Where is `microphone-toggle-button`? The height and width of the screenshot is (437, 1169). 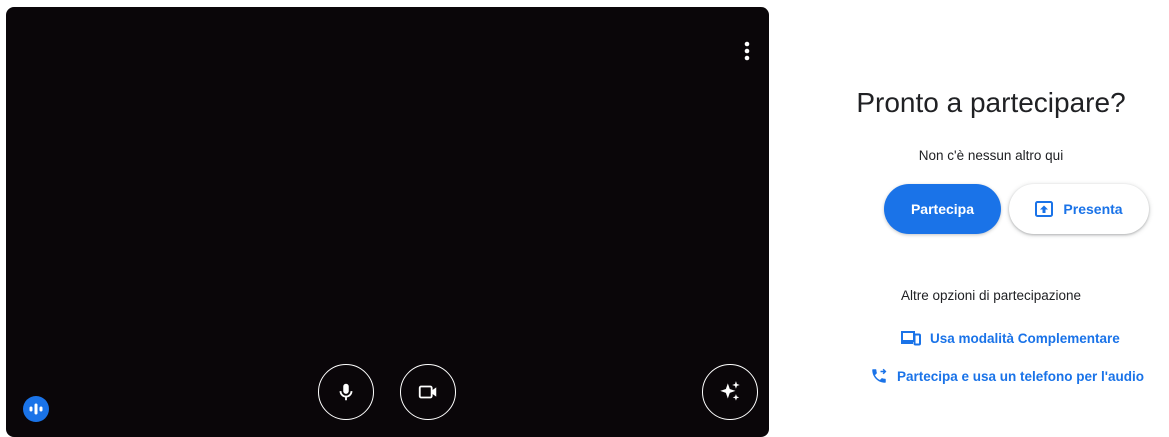 microphone-toggle-button is located at coordinates (346, 392).